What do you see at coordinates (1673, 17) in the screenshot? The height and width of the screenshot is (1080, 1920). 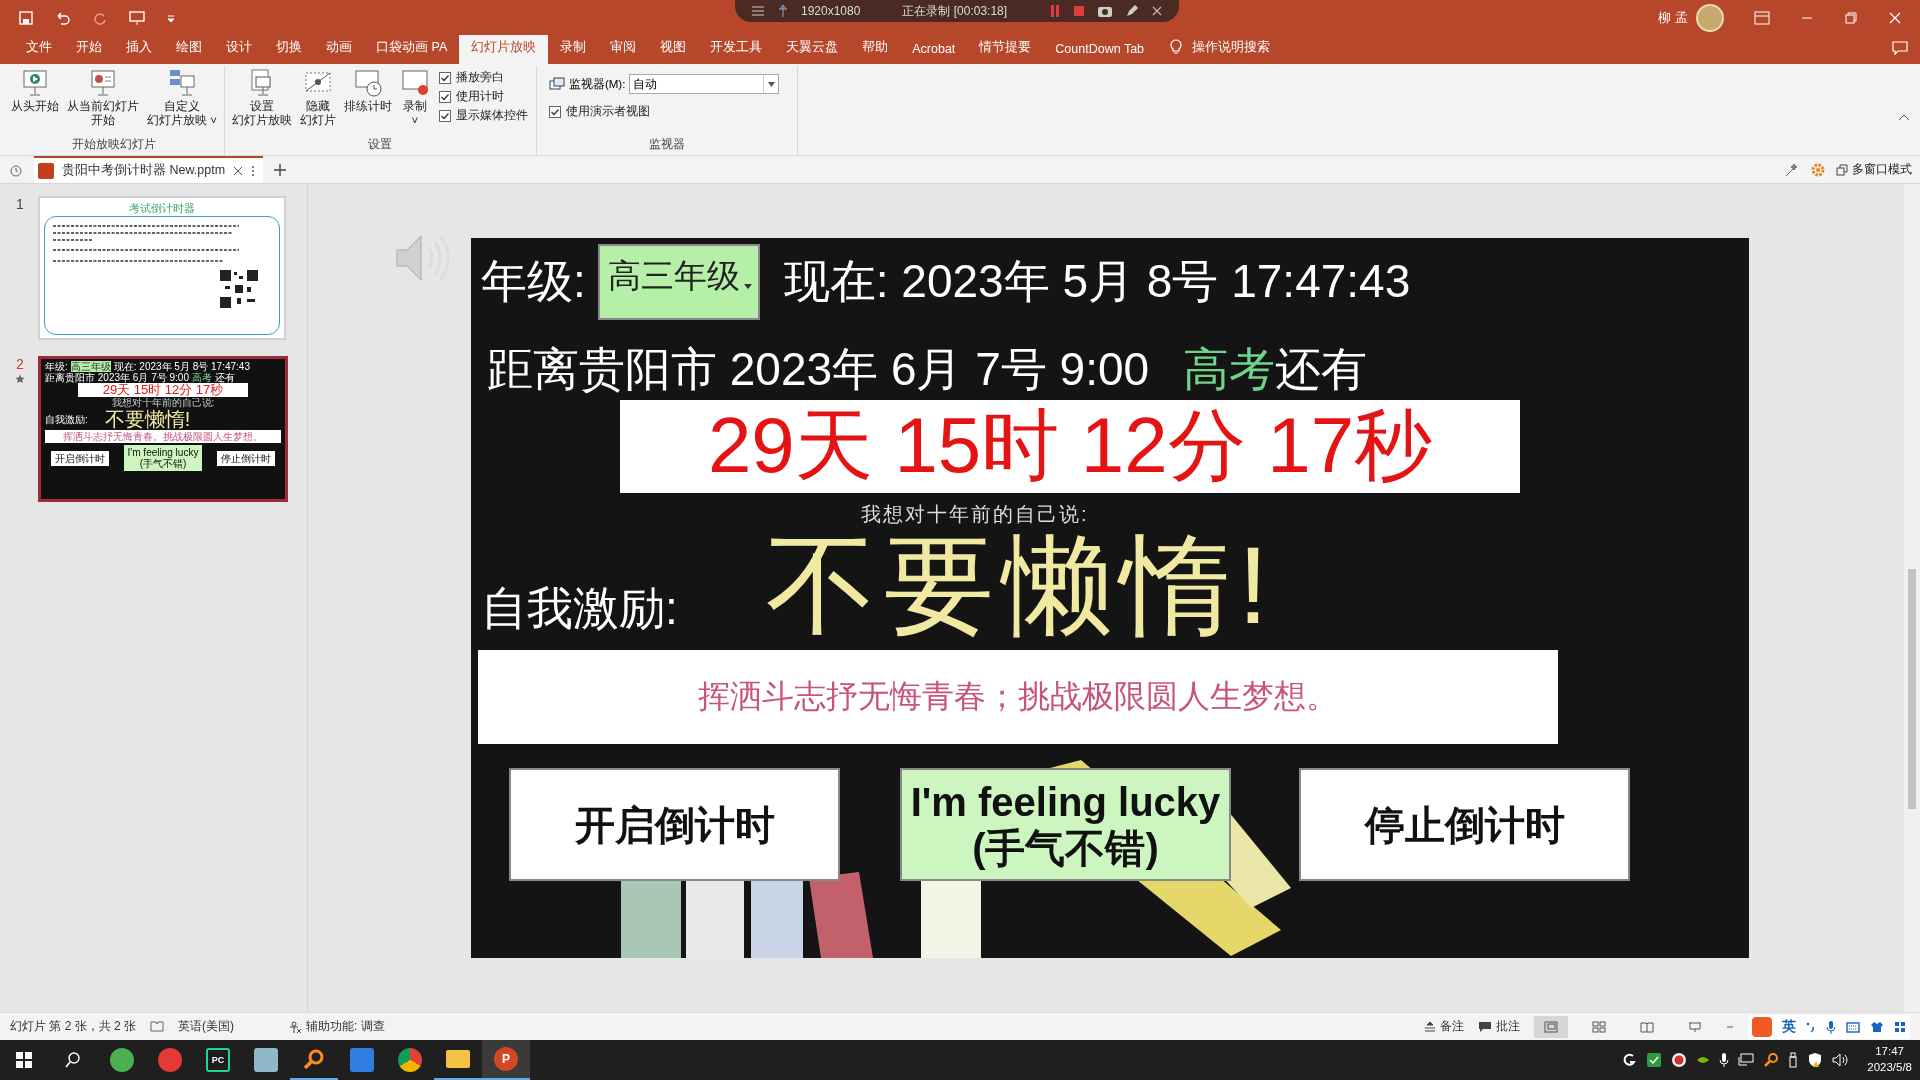 I see `user-name: 柳 孟` at bounding box center [1673, 17].